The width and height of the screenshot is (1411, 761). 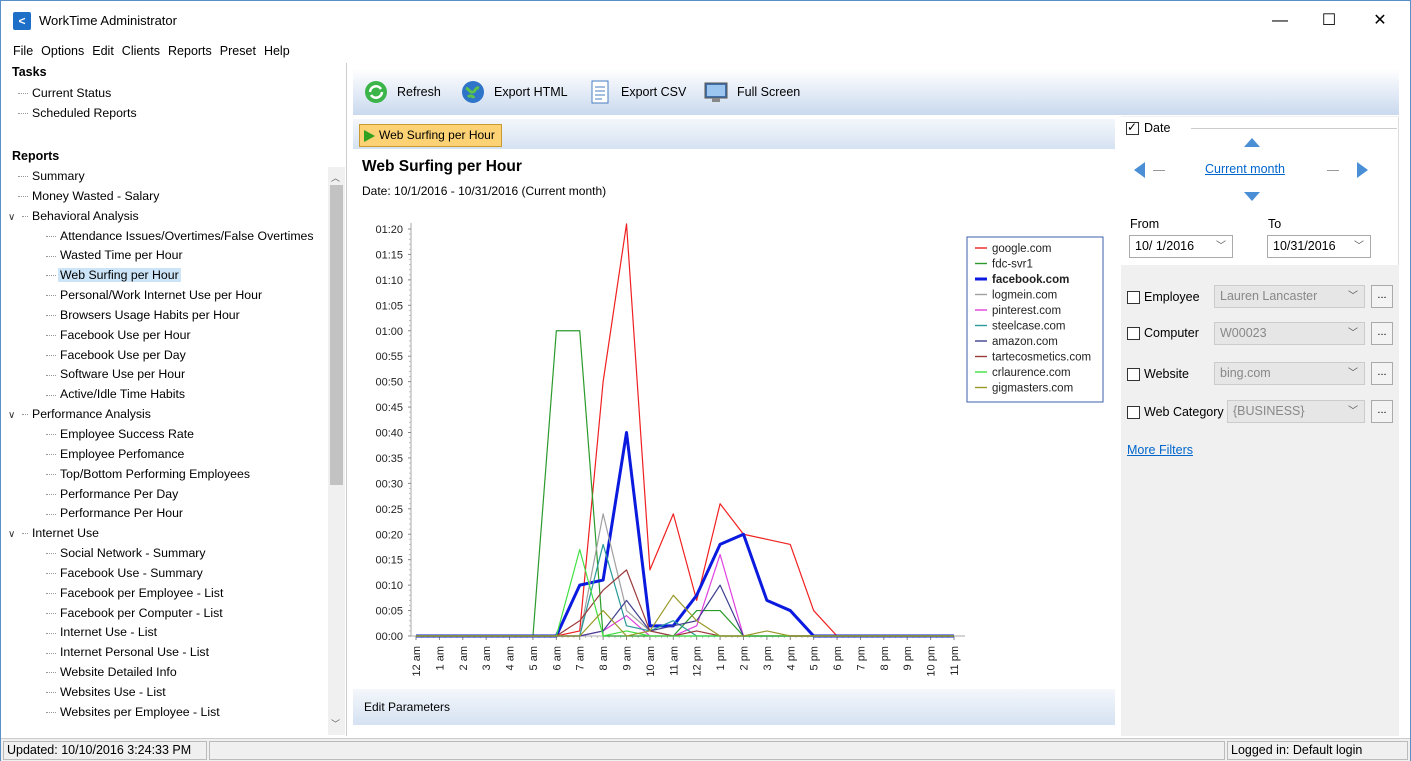 I want to click on menu-preset: Preset, so click(x=238, y=51).